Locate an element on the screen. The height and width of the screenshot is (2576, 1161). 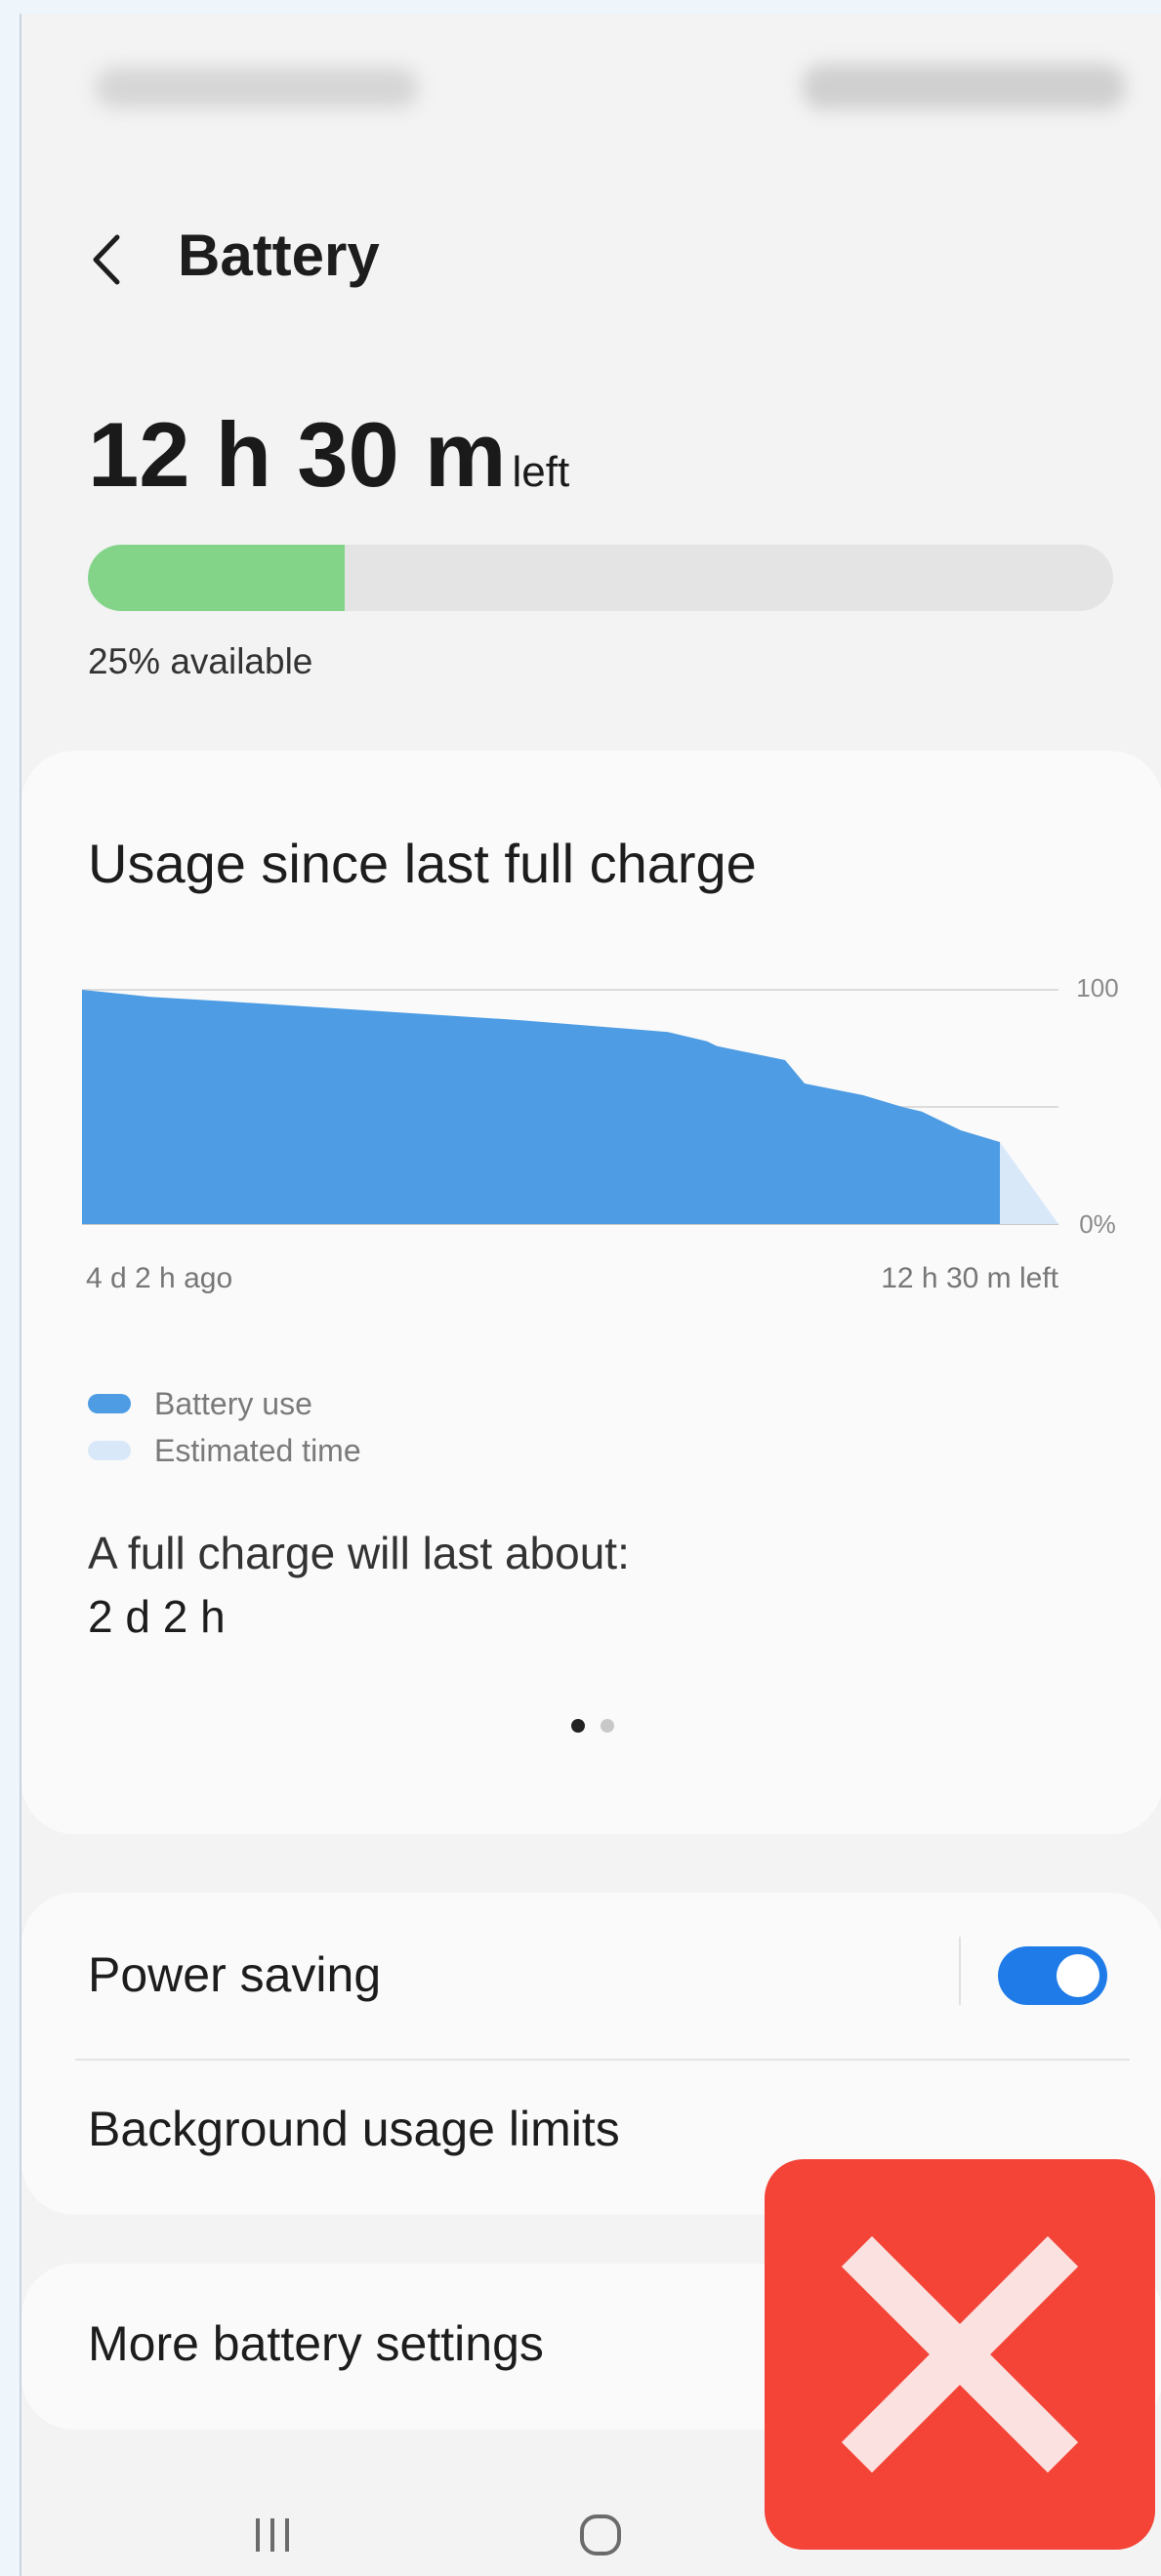
legend-item-battery-use: Battery use is located at coordinates (224, 1403).